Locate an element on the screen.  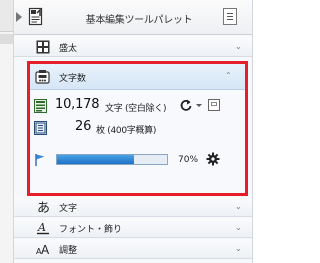
progress-line: 70% is located at coordinates (137, 161).